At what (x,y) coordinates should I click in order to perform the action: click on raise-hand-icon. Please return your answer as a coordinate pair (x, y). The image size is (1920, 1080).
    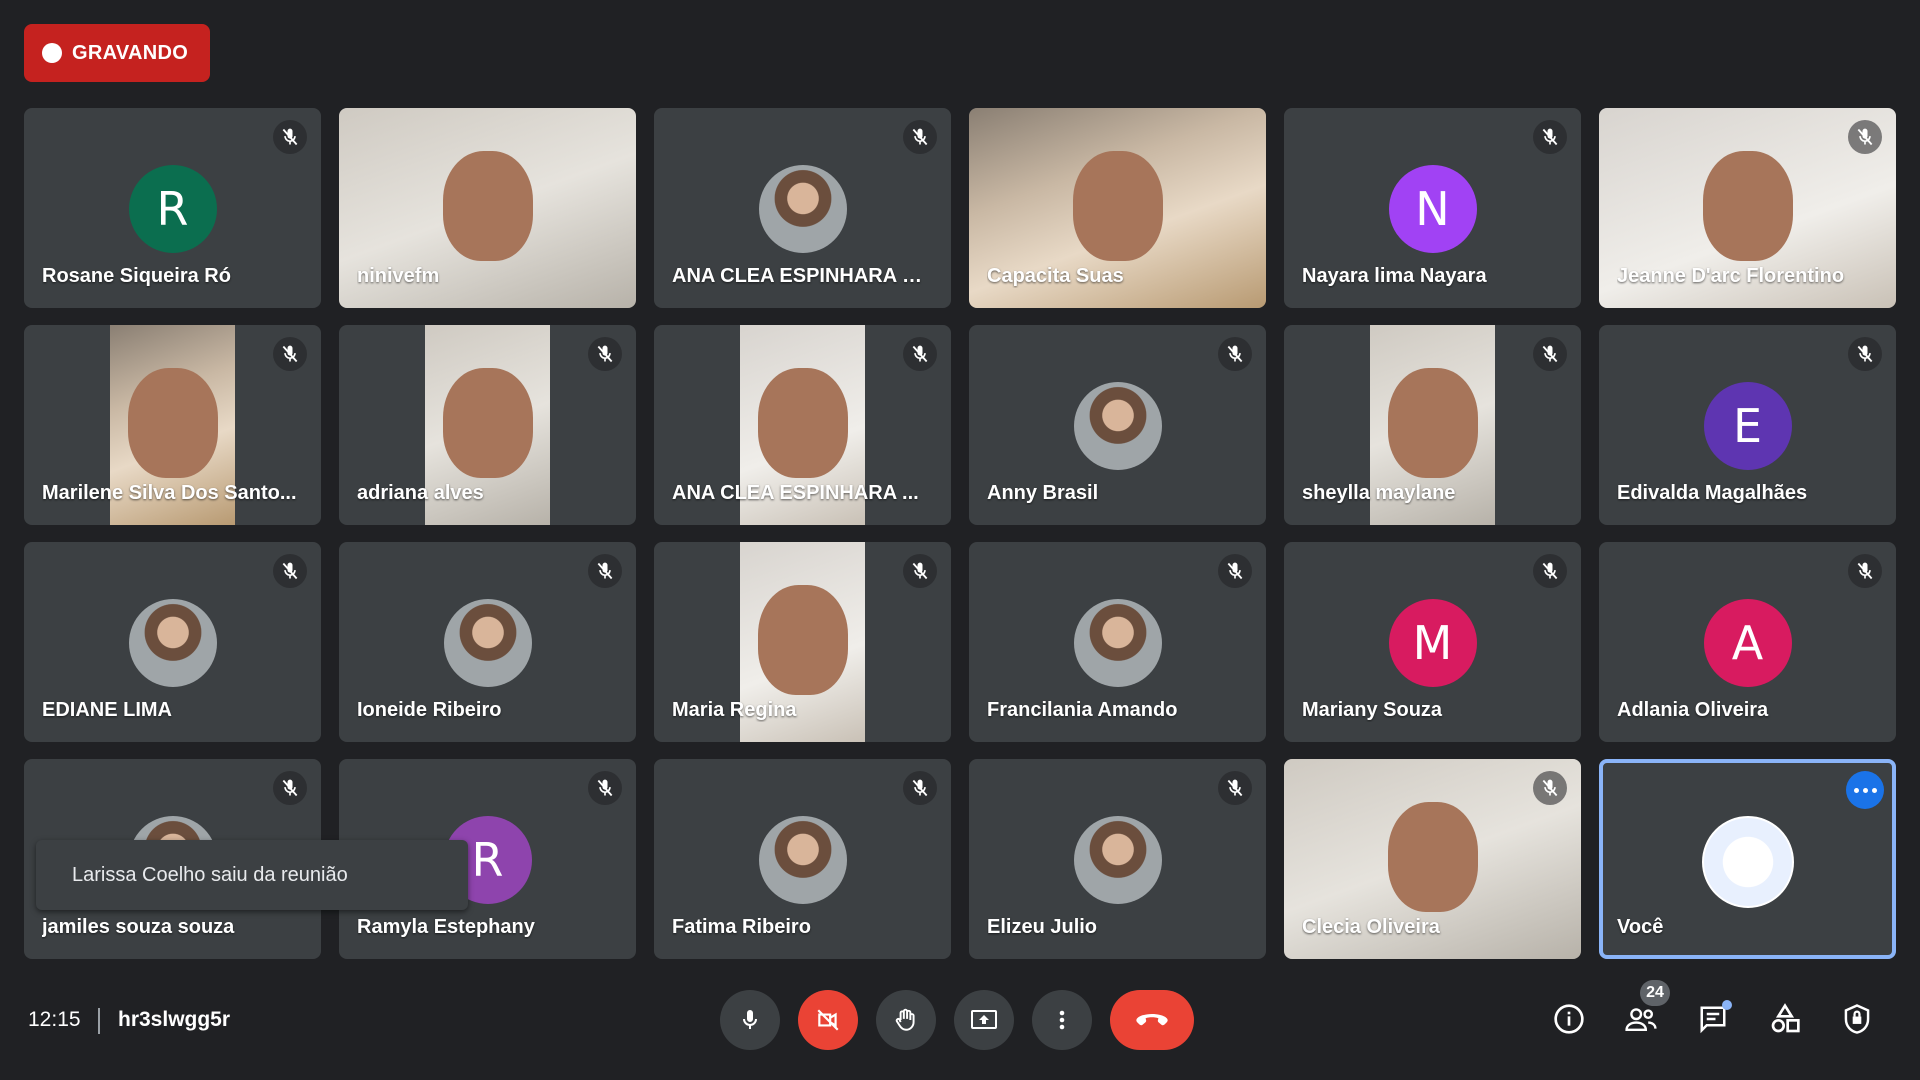
    Looking at the image, I should click on (905, 1019).